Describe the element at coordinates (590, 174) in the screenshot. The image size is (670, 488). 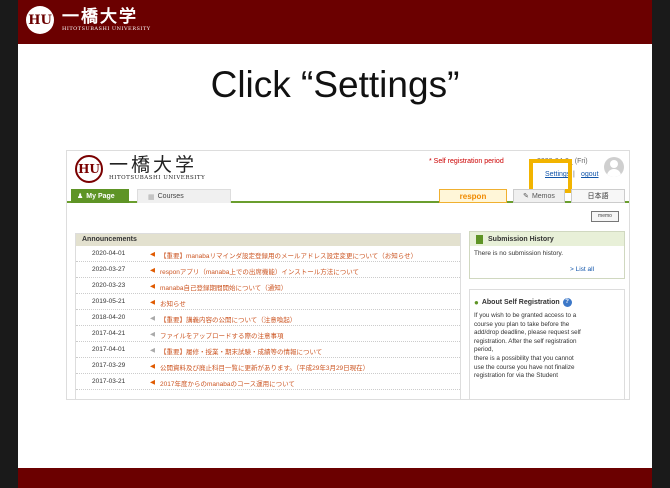
I see `logout-link: ogout` at that location.